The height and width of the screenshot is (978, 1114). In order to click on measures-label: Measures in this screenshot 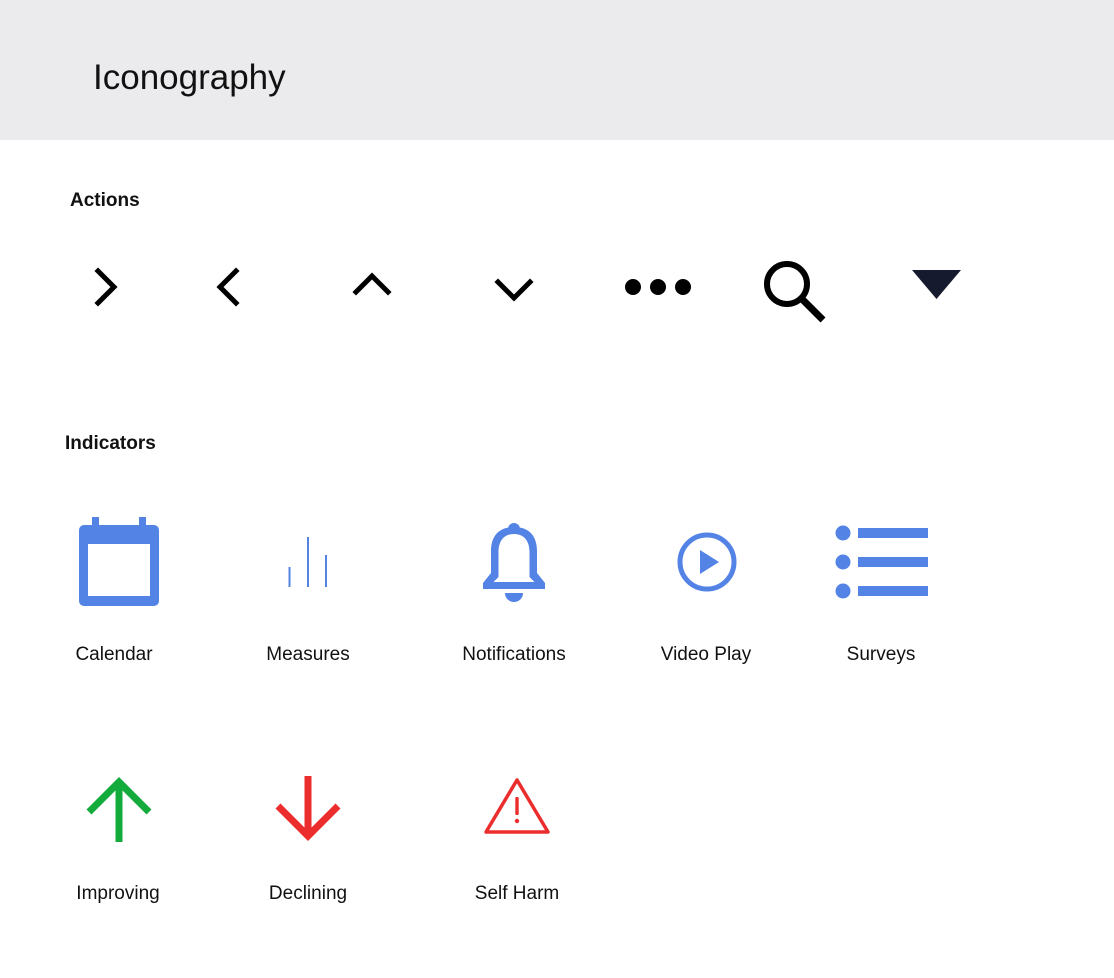, I will do `click(308, 654)`.